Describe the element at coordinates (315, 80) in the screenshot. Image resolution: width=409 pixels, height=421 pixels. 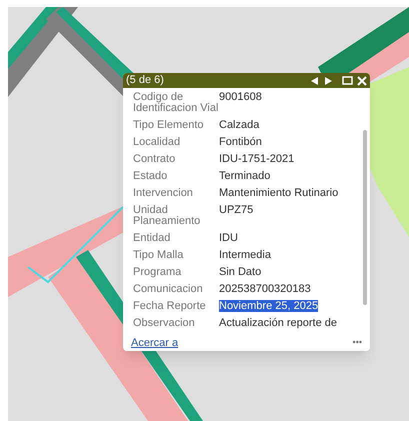
I see `previous-icon` at that location.